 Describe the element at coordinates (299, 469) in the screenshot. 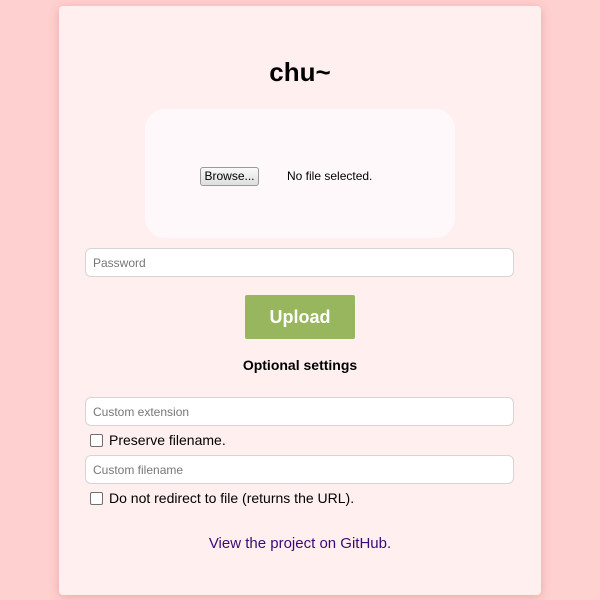

I see `custom-filename-input` at that location.